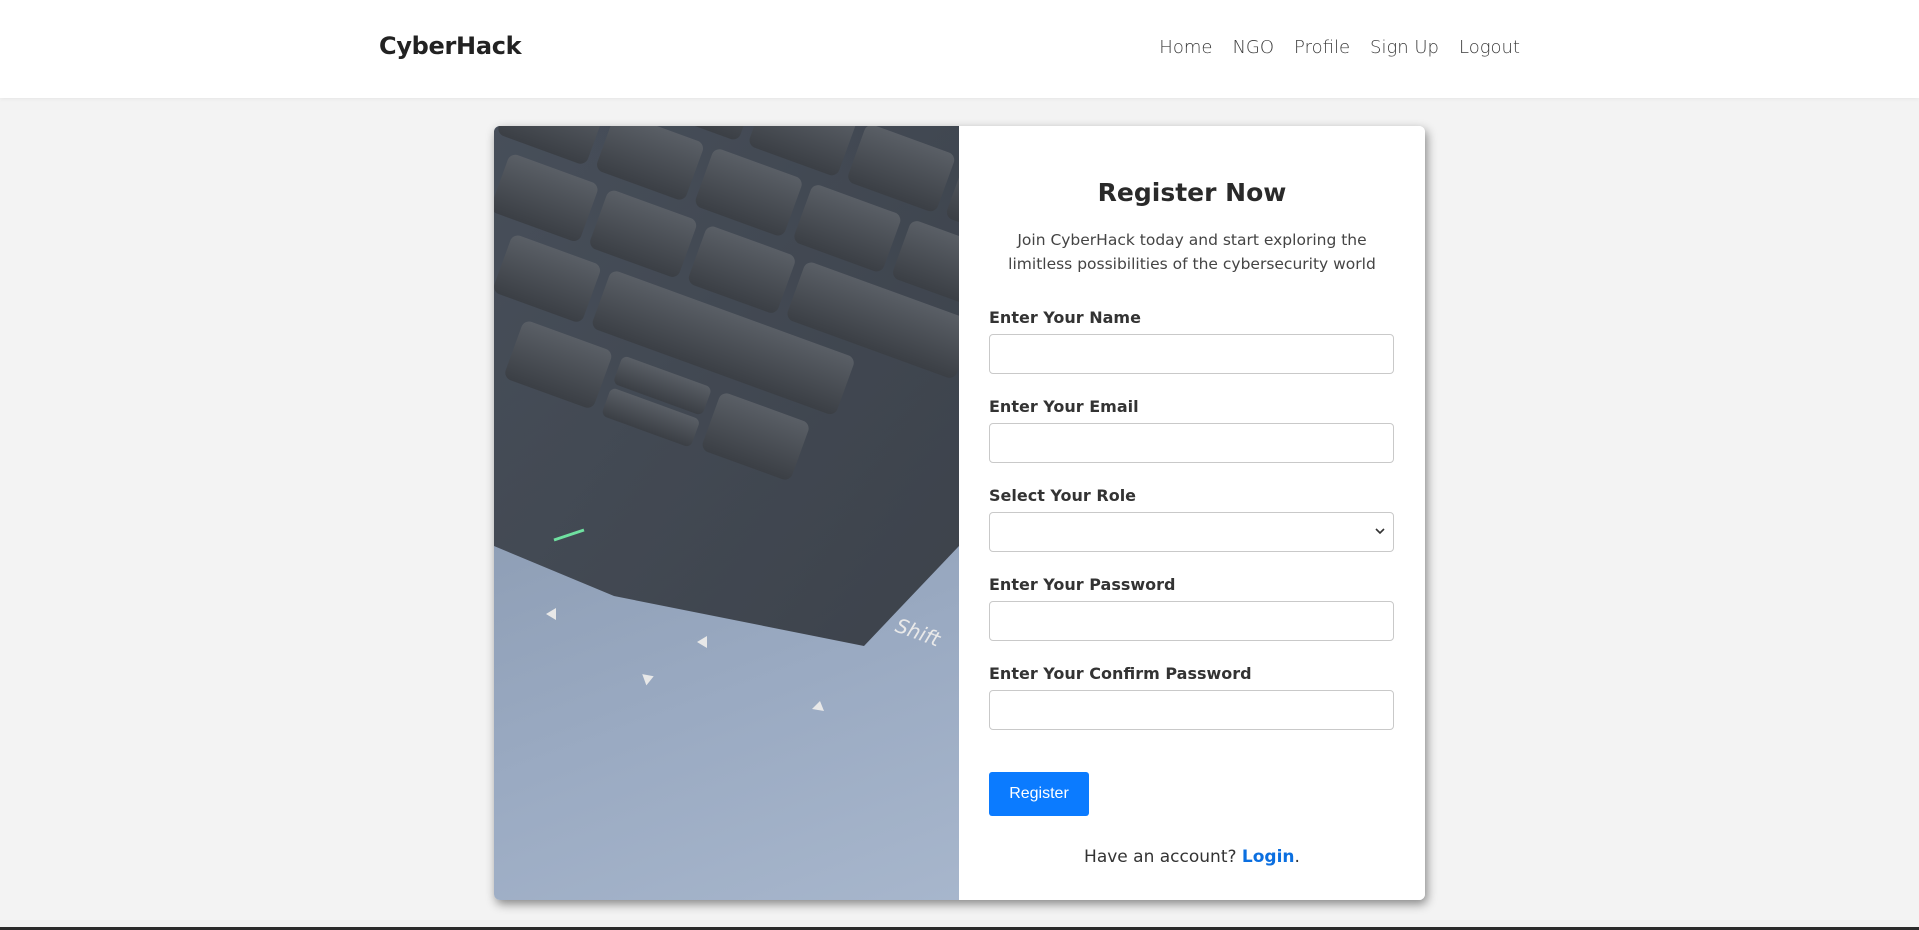 This screenshot has width=1919, height=930. What do you see at coordinates (1192, 192) in the screenshot?
I see `form-title: Register Now` at bounding box center [1192, 192].